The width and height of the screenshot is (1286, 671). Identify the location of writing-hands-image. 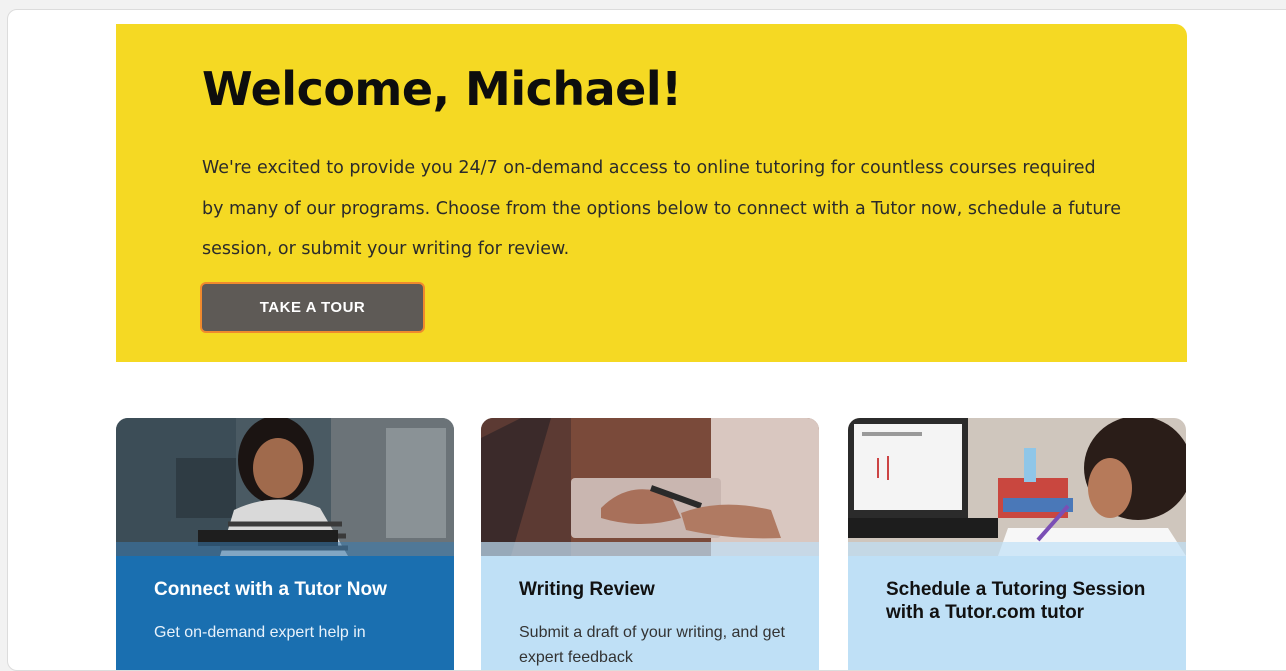
(650, 487).